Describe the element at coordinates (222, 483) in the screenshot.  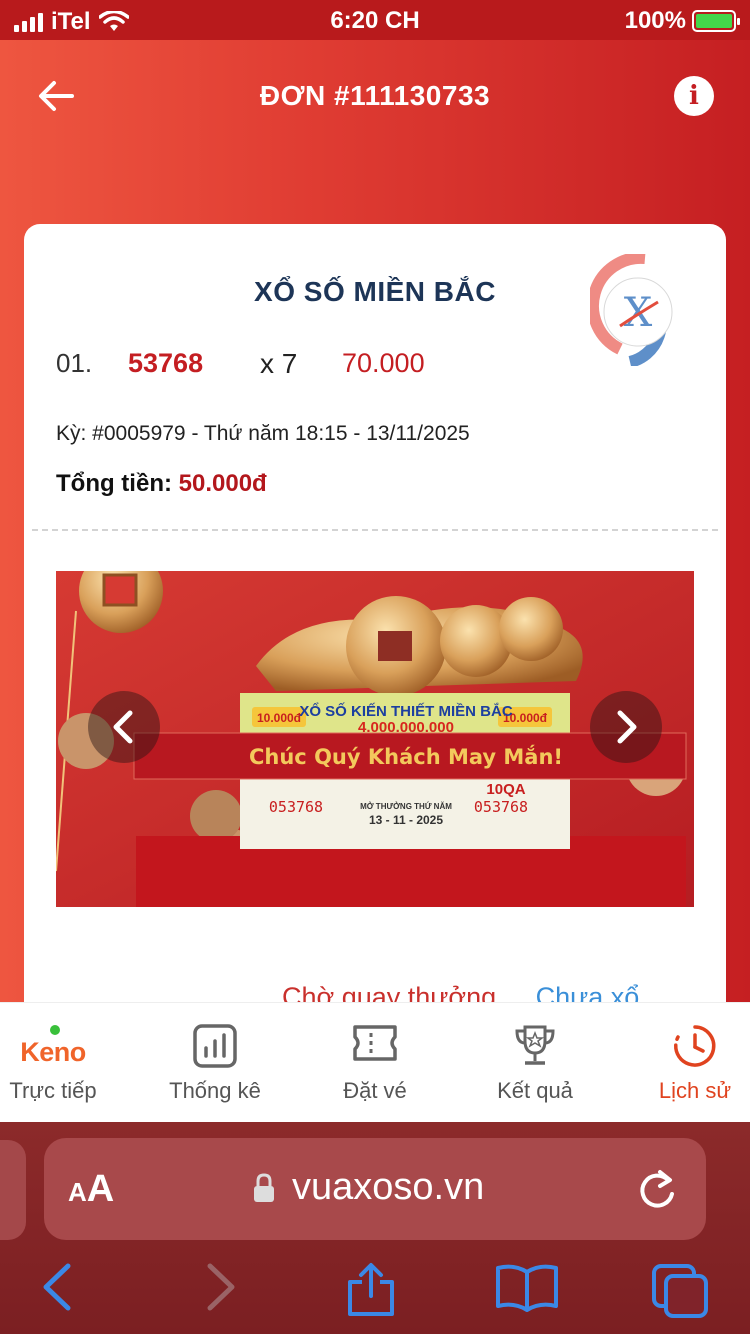
I see `total-value: 50.000đ` at that location.